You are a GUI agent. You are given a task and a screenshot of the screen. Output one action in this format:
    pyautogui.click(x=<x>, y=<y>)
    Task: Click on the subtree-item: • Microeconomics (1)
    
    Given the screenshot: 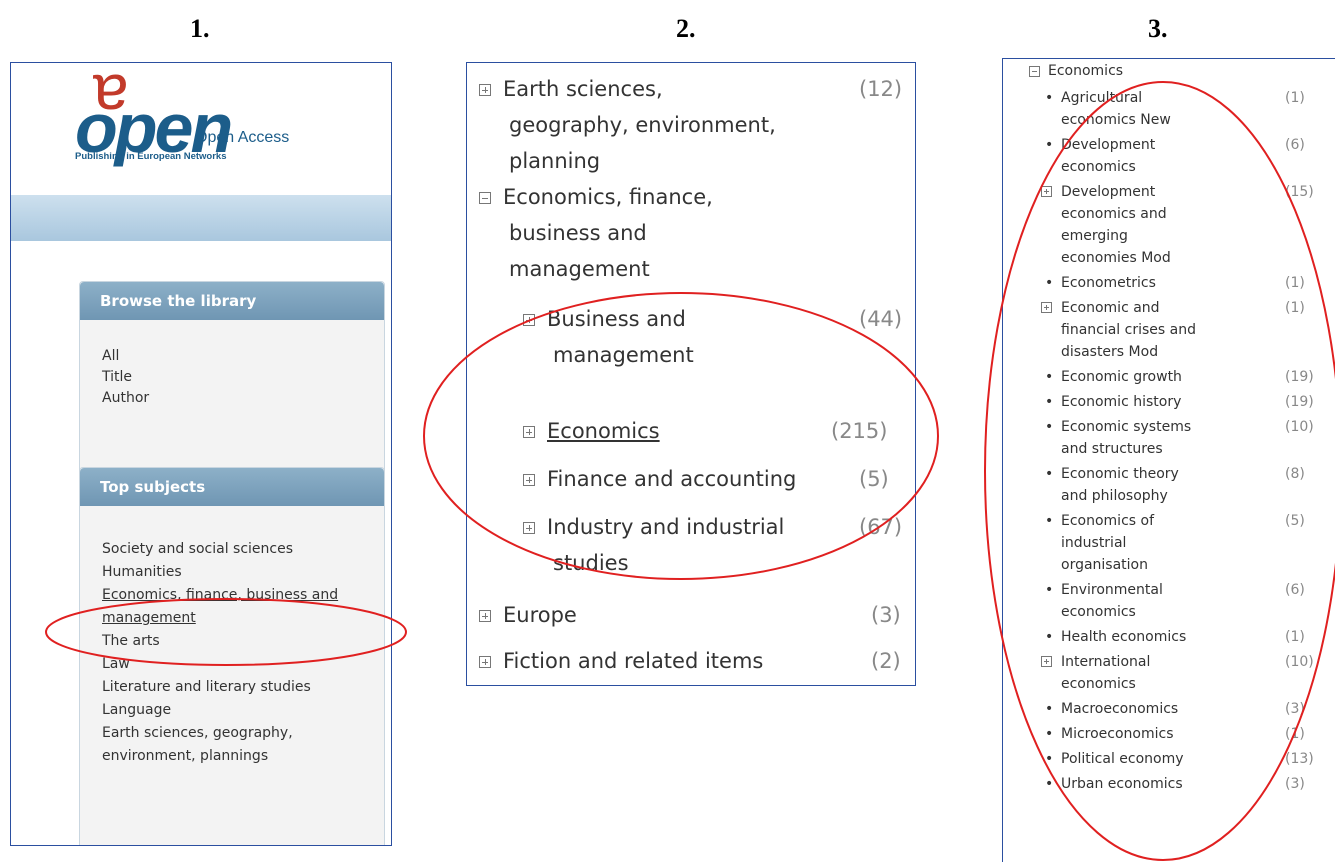 What is the action you would take?
    pyautogui.click(x=1186, y=734)
    